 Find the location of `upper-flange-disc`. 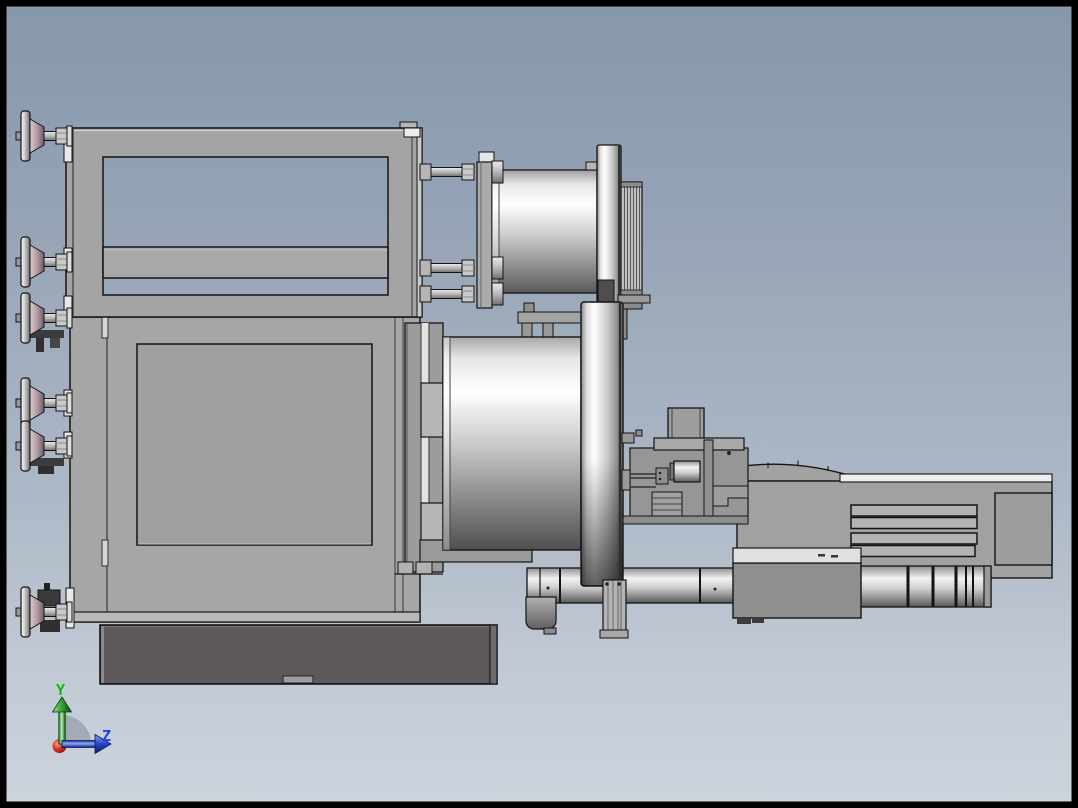

upper-flange-disc is located at coordinates (609, 225).